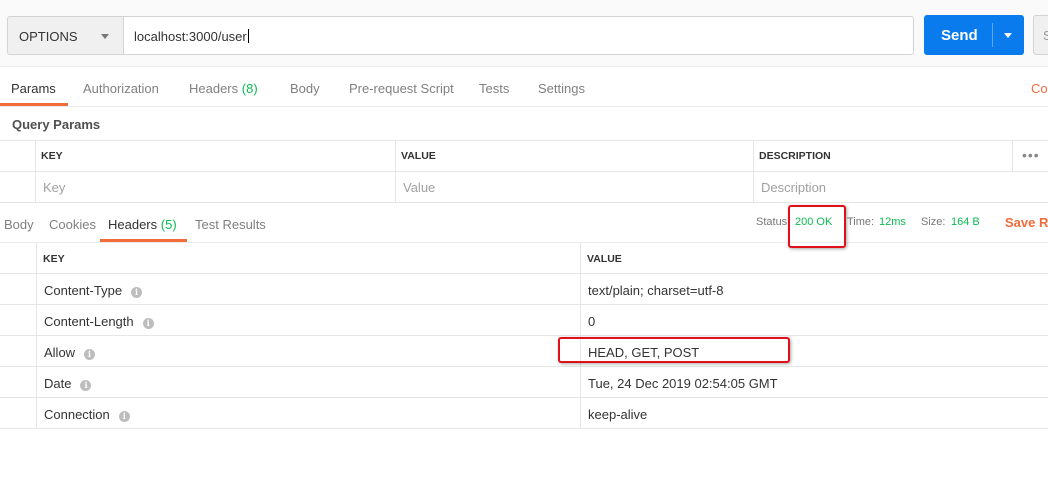 The height and width of the screenshot is (499, 1048). I want to click on header-key: Connection, so click(77, 414).